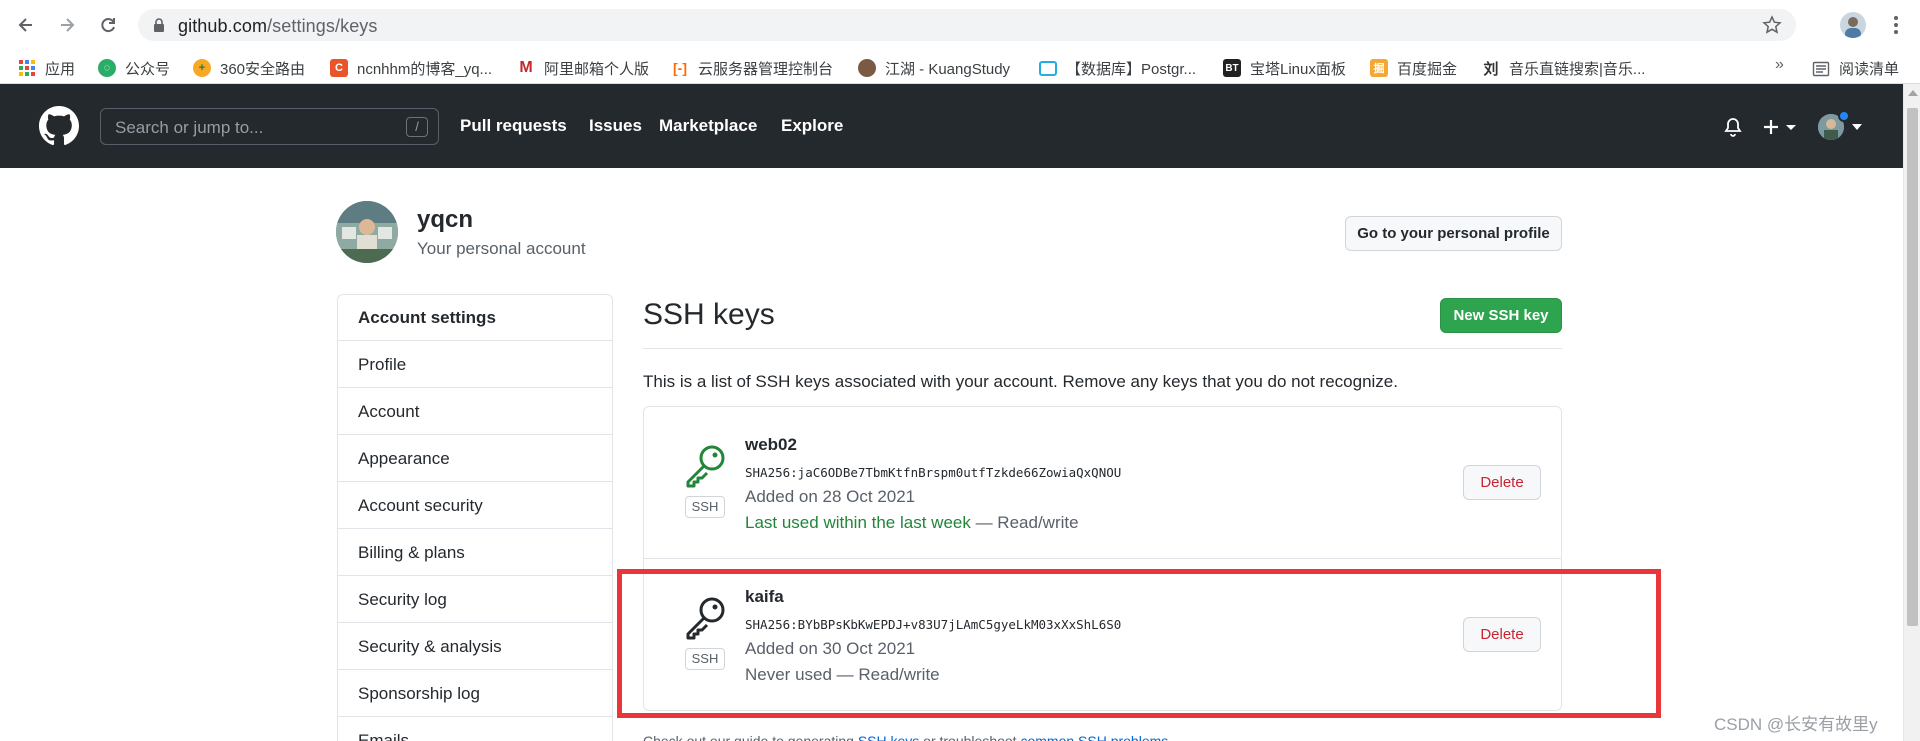  I want to click on reload-button, so click(108, 25).